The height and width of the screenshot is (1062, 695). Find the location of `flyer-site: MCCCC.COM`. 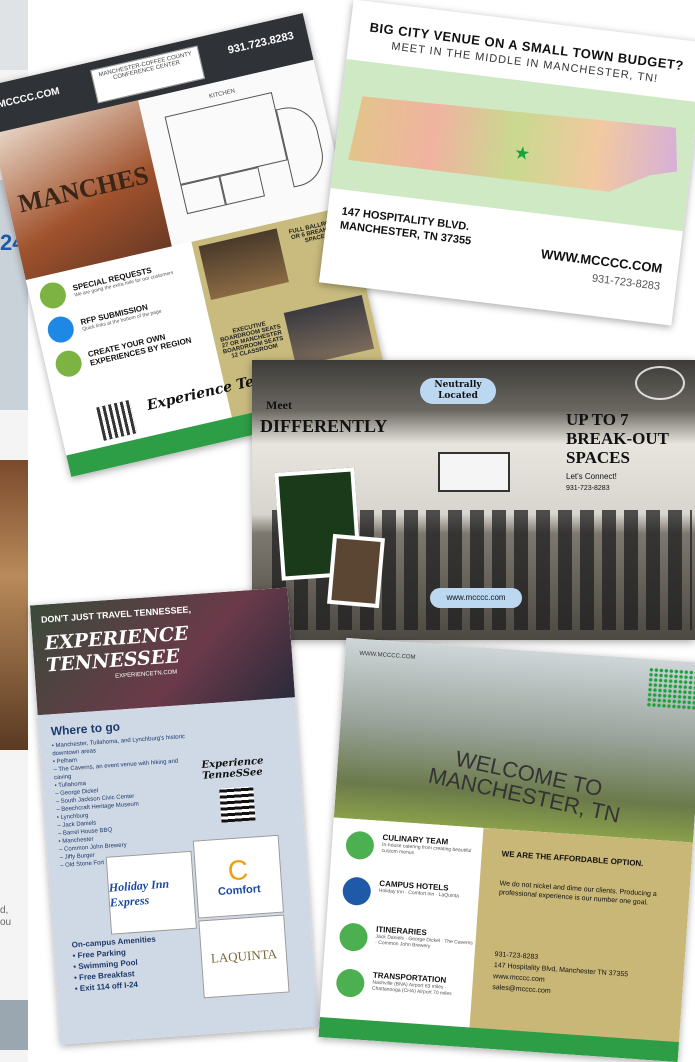

flyer-site: MCCCC.COM is located at coordinates (30, 98).